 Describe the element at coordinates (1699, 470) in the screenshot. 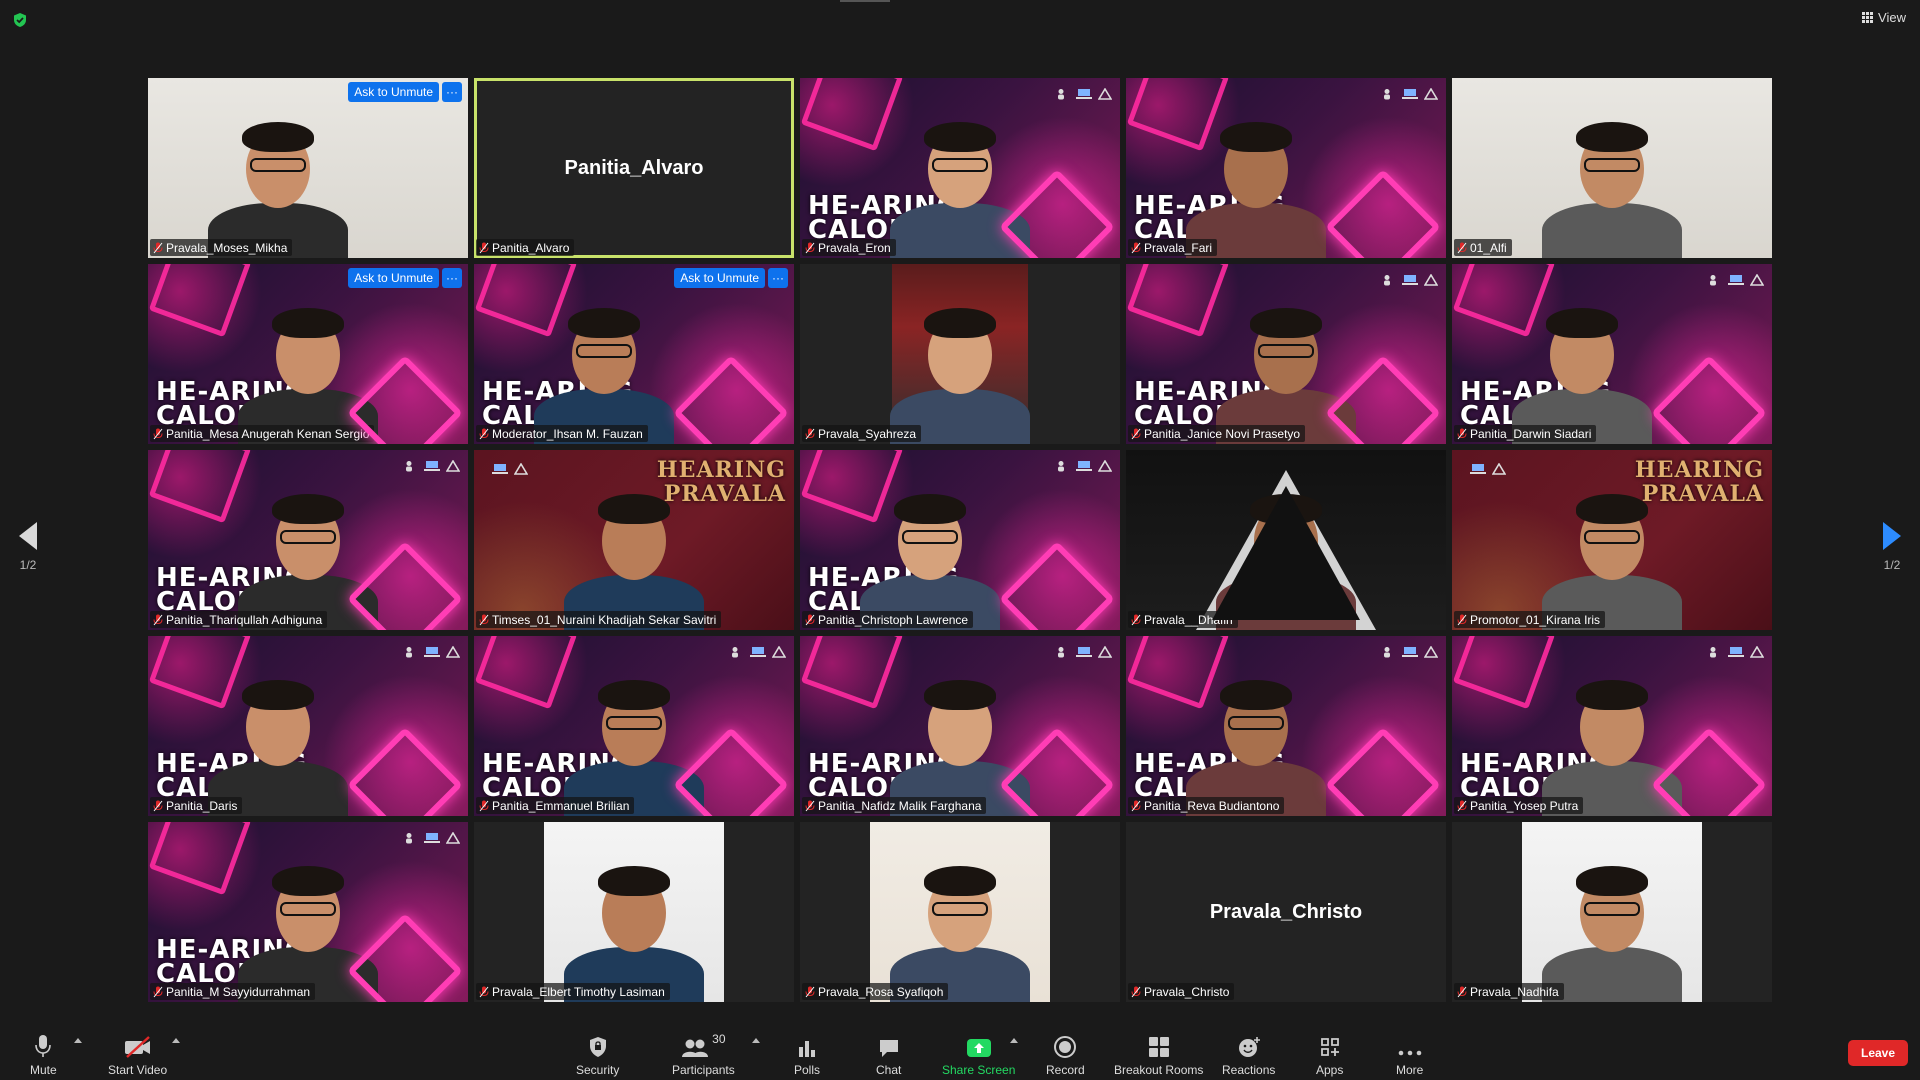

I see `background-text-line1: HEARING` at that location.